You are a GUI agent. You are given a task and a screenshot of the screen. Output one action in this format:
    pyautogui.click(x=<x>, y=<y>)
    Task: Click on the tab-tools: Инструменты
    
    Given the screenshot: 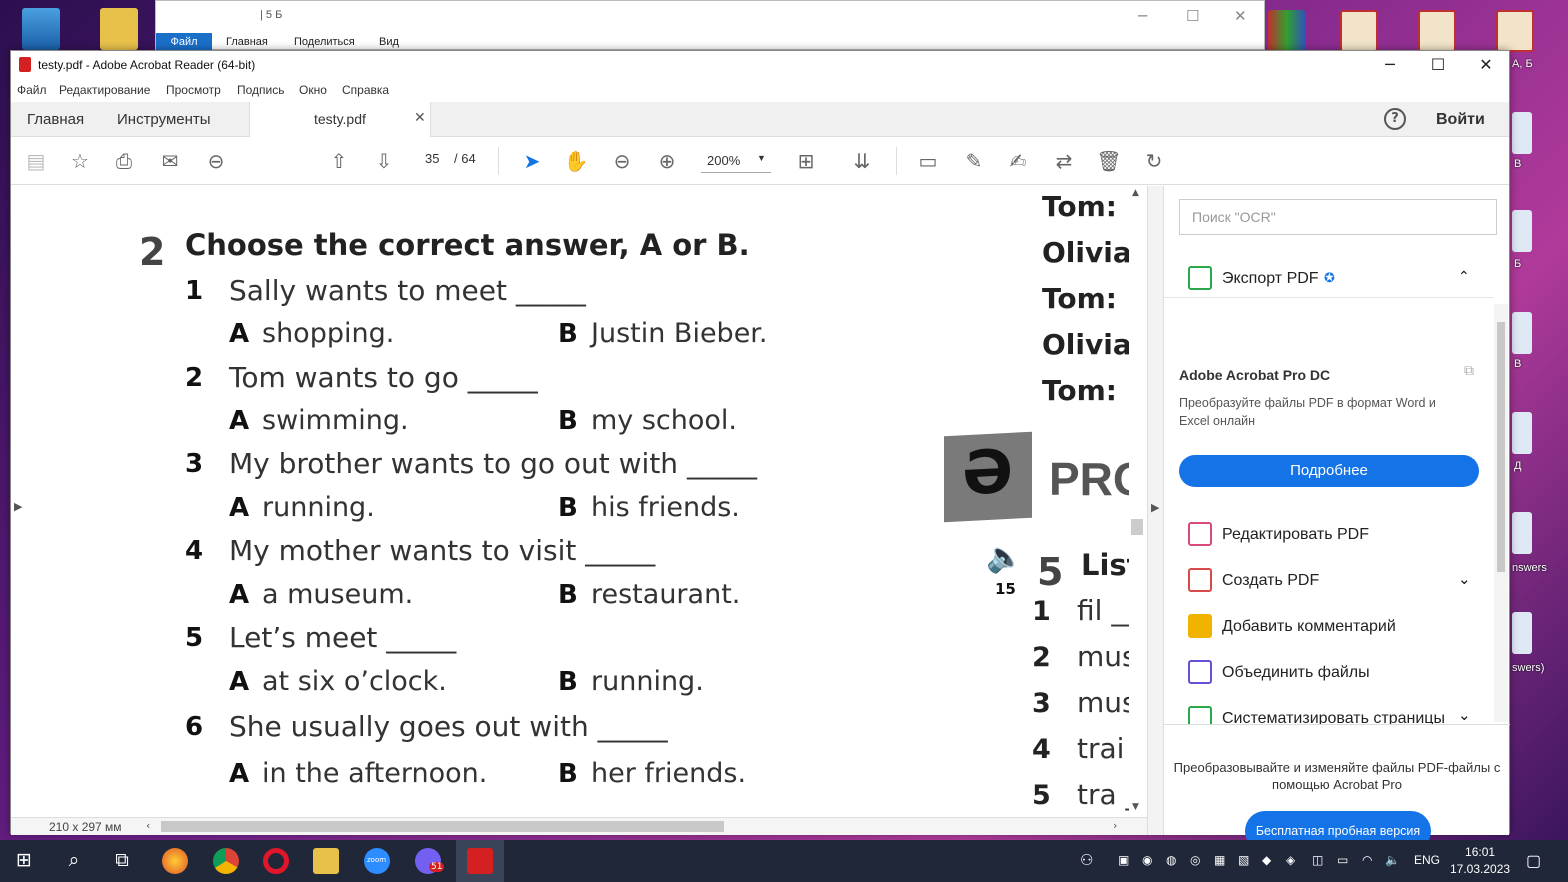 What is the action you would take?
    pyautogui.click(x=164, y=119)
    